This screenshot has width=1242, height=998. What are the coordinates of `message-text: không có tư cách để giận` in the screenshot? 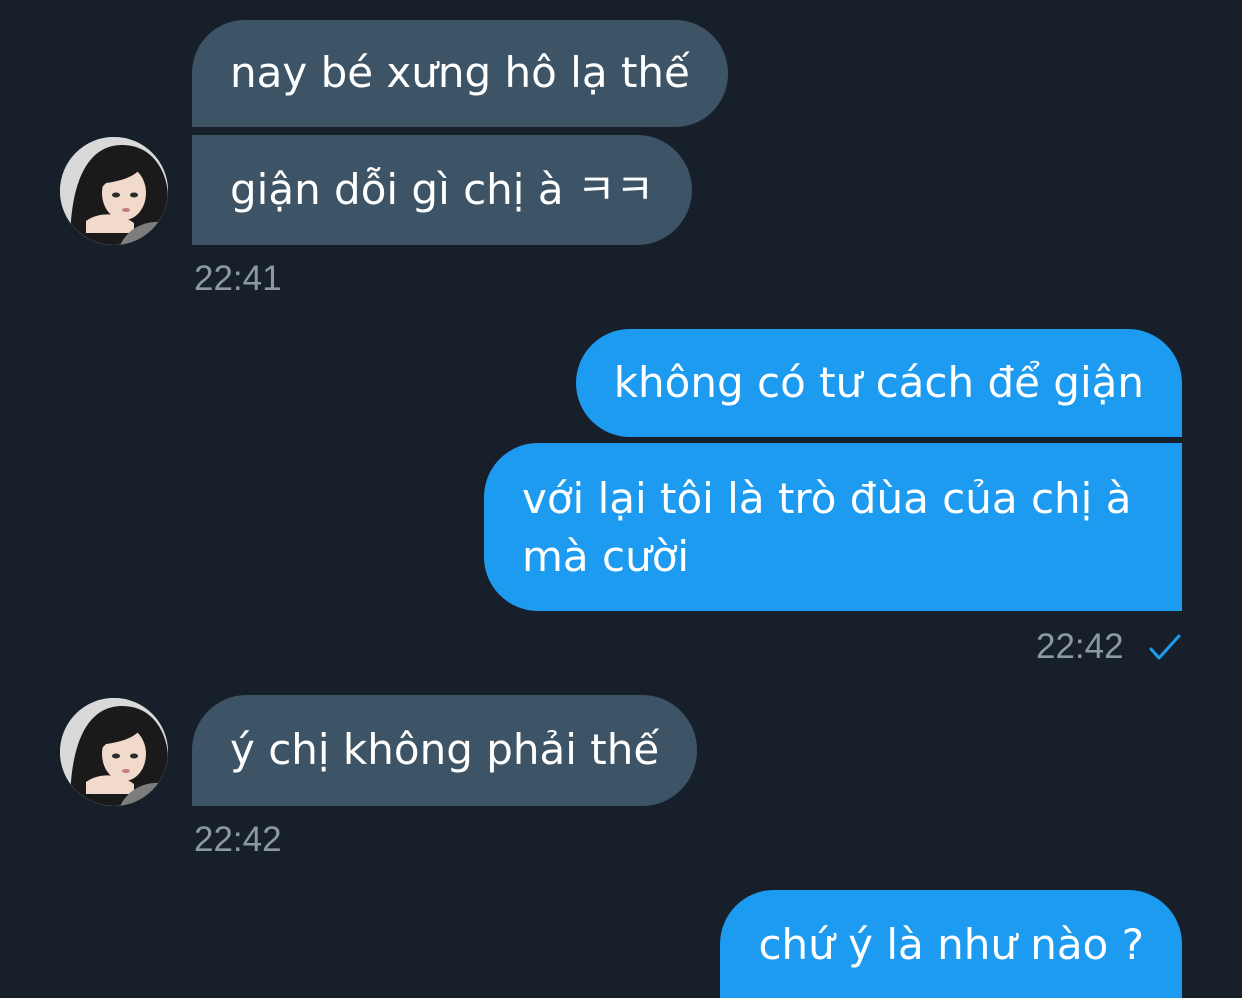 It's located at (878, 382).